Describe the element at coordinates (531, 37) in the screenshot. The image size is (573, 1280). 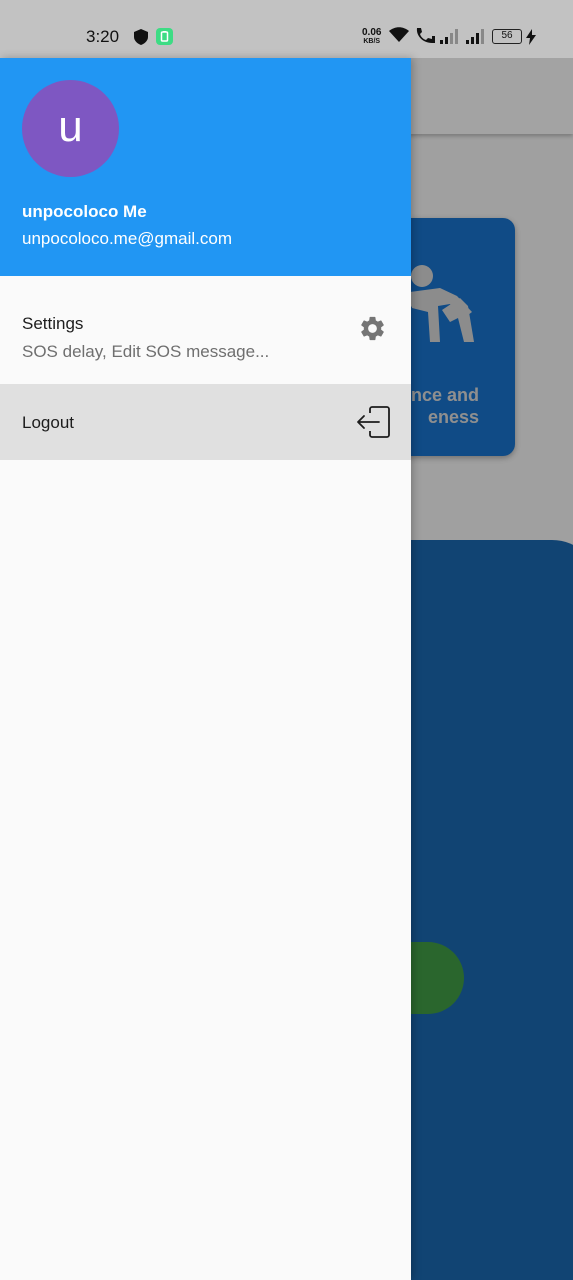
I see `charging-icon` at that location.